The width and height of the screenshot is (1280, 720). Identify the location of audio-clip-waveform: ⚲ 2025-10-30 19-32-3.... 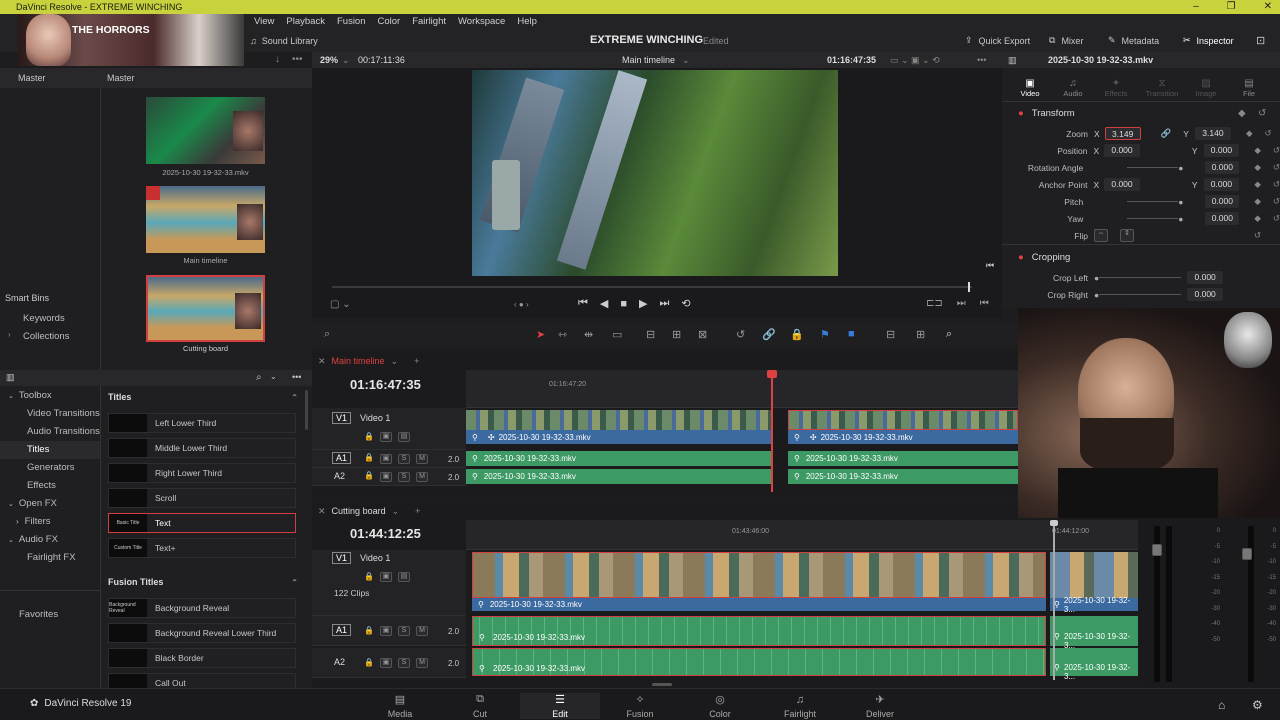
(1094, 664).